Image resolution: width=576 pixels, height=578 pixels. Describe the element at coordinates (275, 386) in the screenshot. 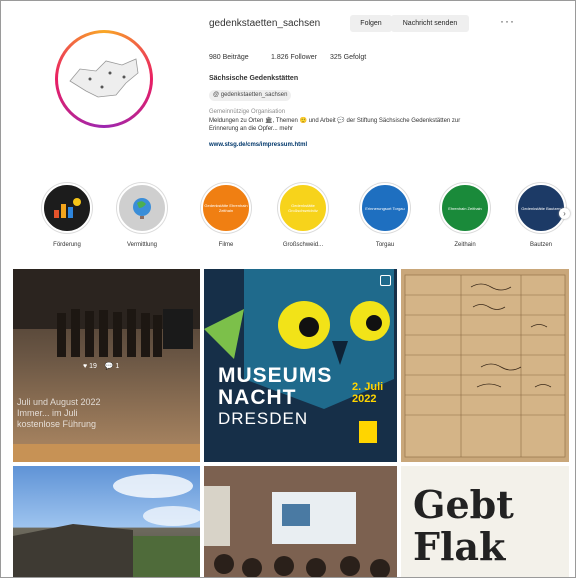

I see `museum-title: MUSEUMS NACHT` at that location.